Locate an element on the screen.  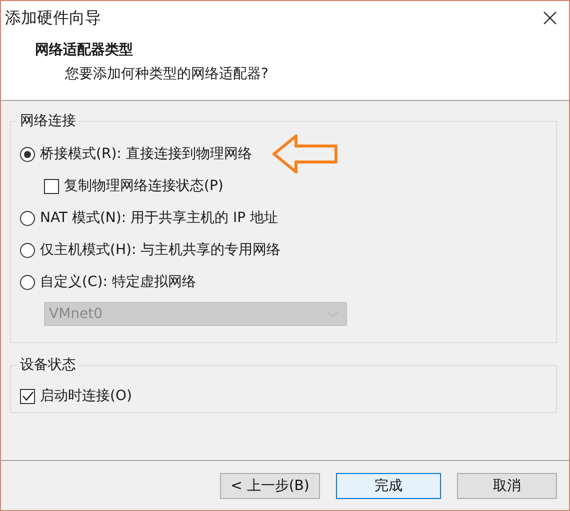
window-title: 添加硬件向导 is located at coordinates (53, 18).